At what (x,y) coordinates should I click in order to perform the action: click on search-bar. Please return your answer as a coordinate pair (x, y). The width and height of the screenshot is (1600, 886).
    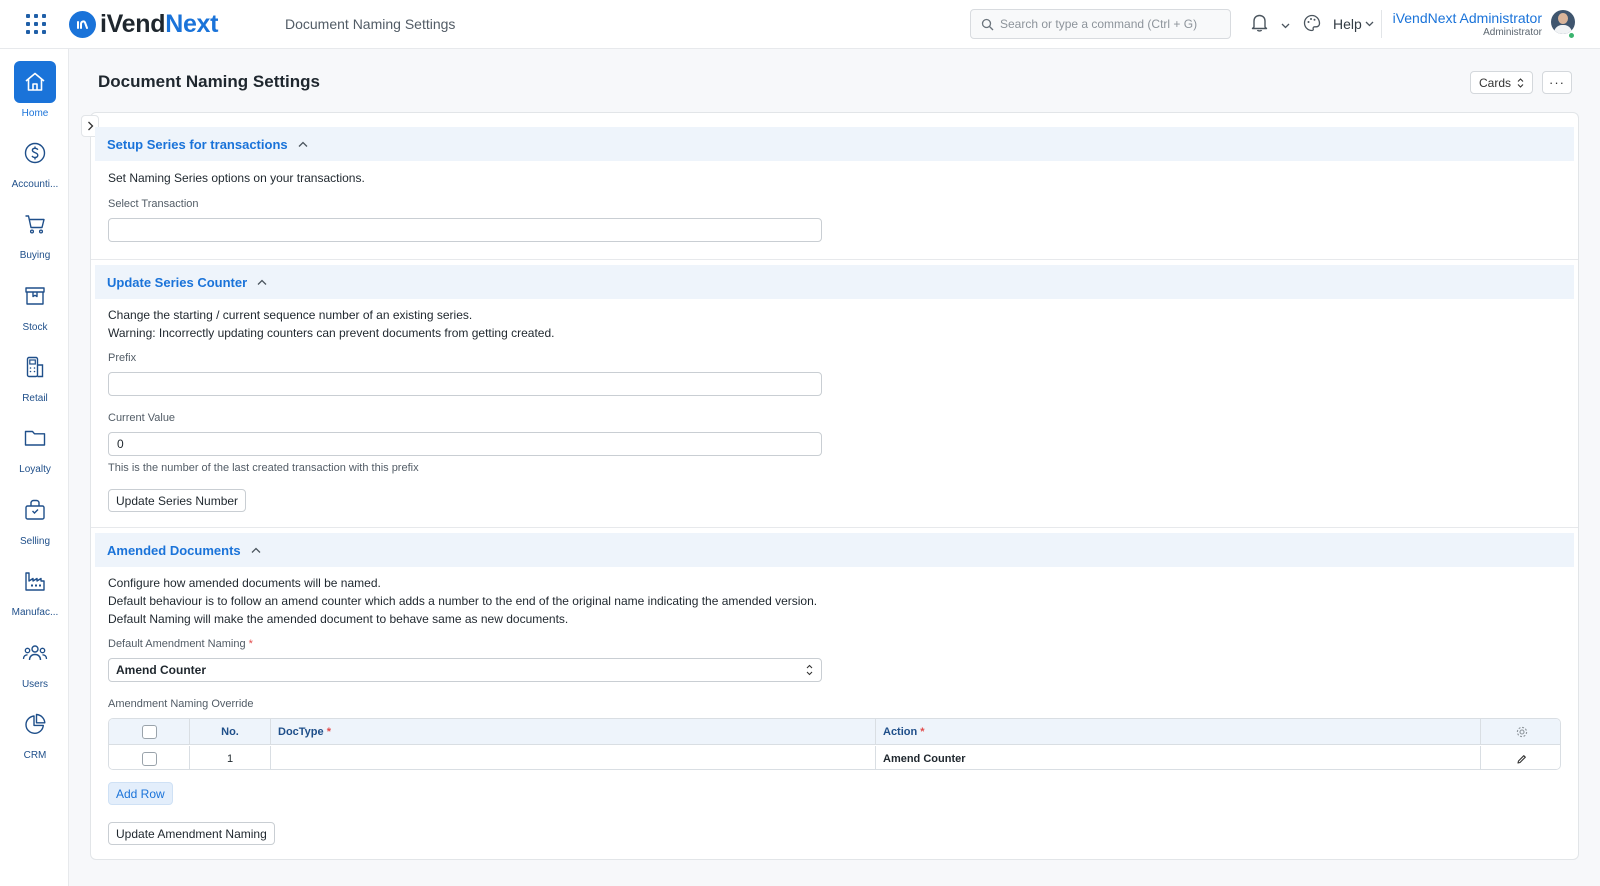
    Looking at the image, I should click on (1100, 24).